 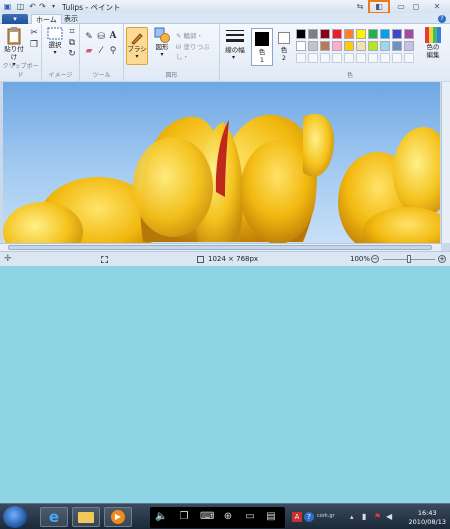 I want to click on close-icon: ✕, so click(x=437, y=6).